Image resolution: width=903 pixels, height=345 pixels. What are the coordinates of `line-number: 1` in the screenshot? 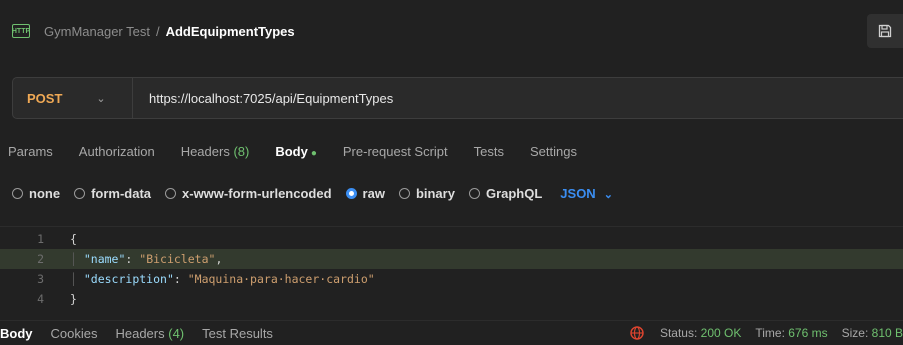 It's located at (40, 239).